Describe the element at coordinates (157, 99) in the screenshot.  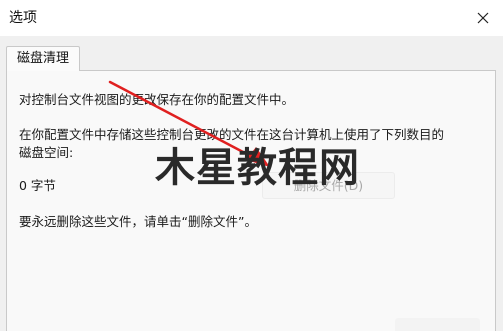
I see `info-text-saved-changes: 对控制台文件视图的更改保存在你的配置文件中。` at that location.